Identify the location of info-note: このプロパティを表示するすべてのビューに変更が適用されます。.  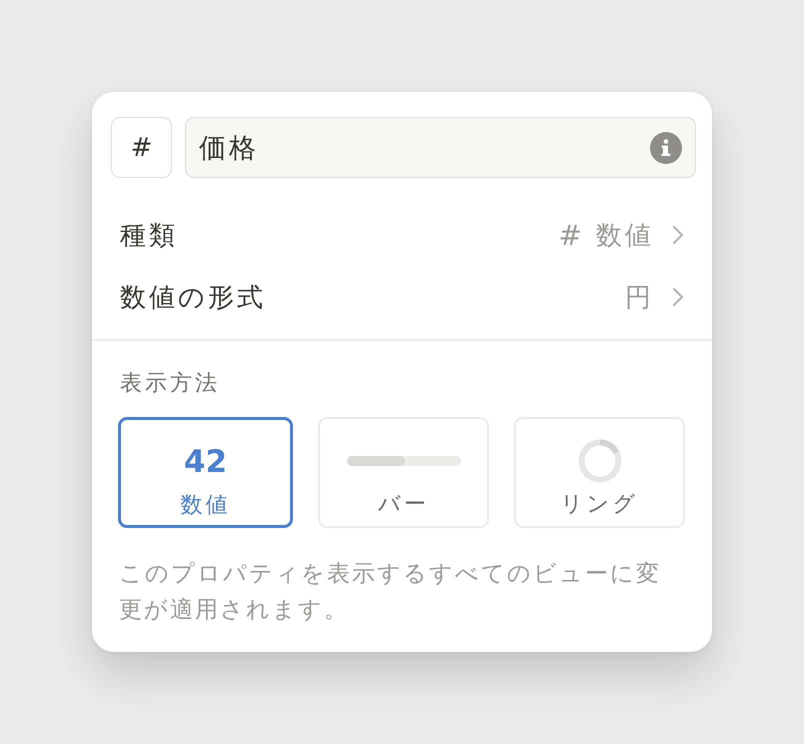
(390, 592).